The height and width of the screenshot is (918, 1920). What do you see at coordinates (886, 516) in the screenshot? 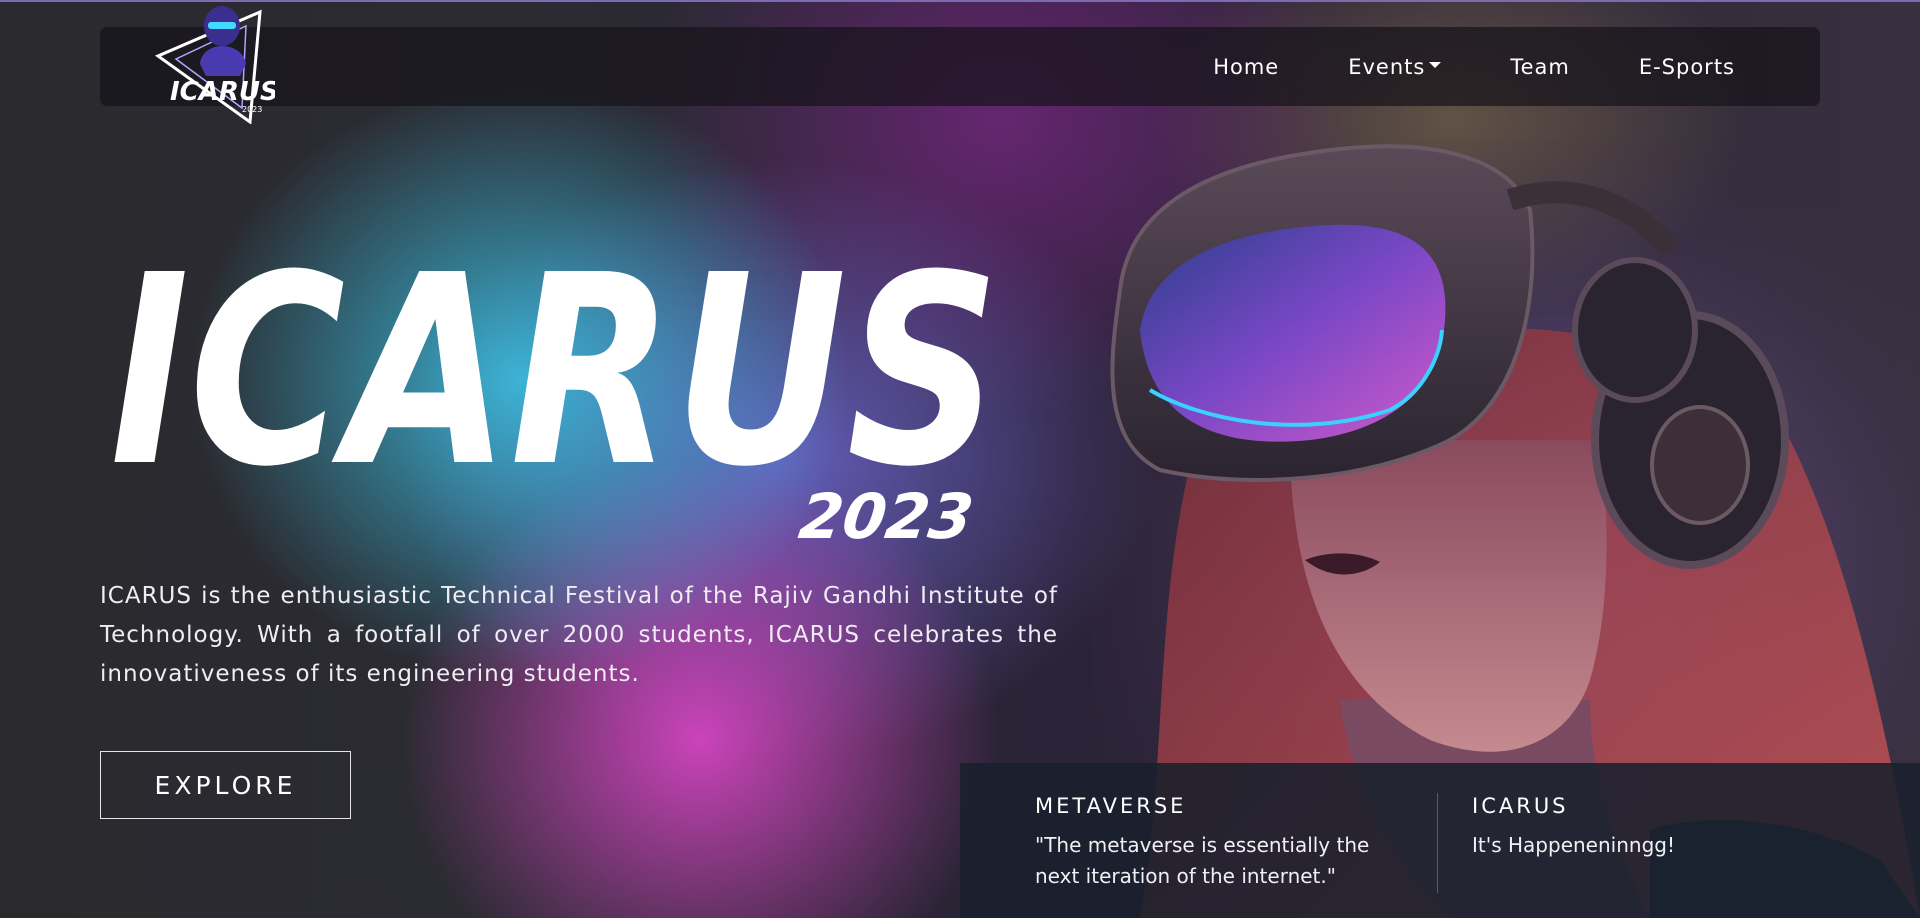
I see `hero-year: 2023` at bounding box center [886, 516].